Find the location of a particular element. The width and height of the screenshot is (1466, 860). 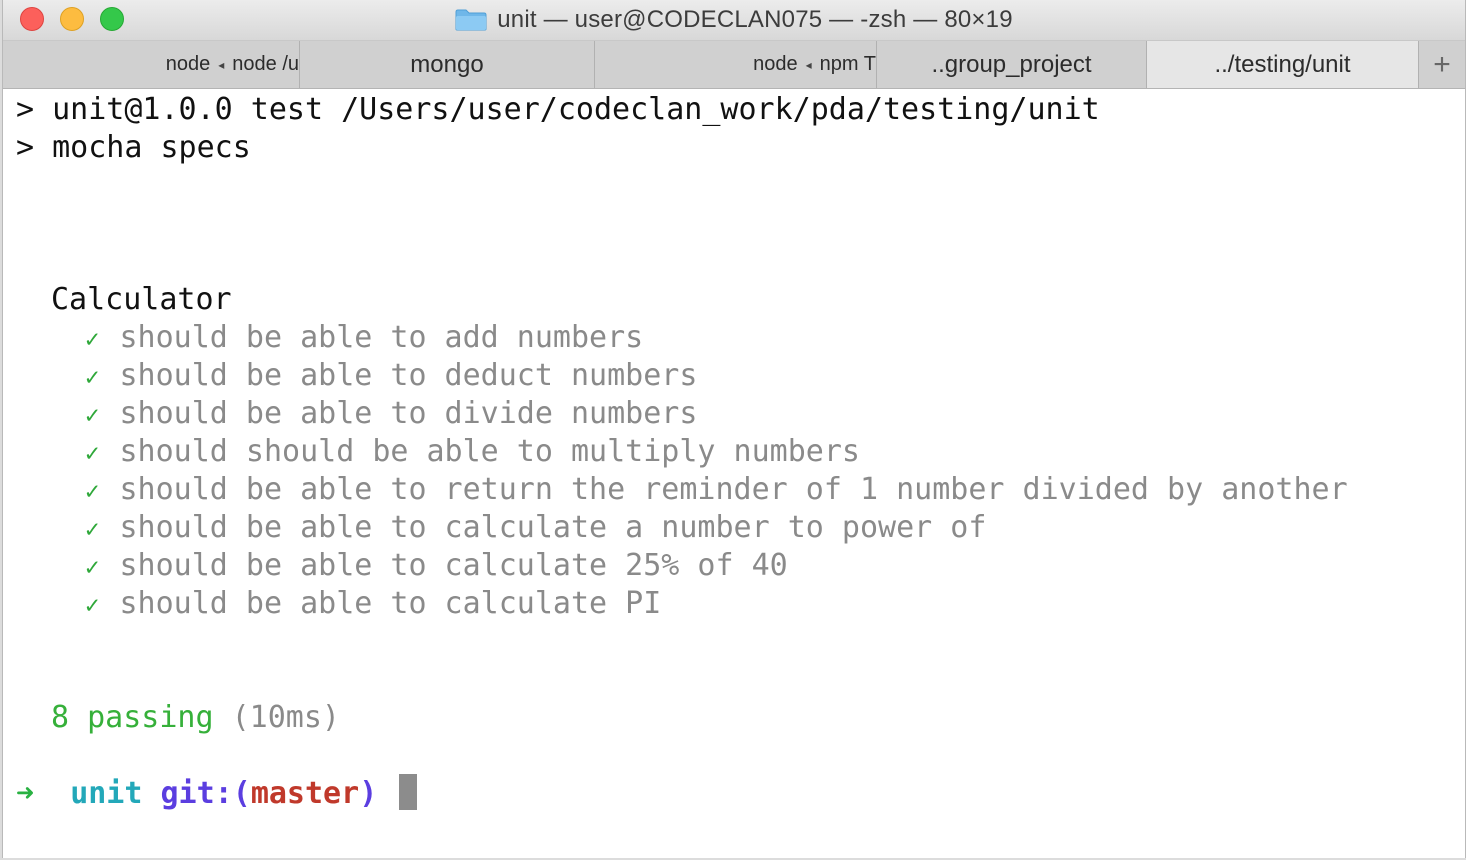

window-title: unit — user@CODECLAN075 — -zsh — 80×19 is located at coordinates (755, 19).